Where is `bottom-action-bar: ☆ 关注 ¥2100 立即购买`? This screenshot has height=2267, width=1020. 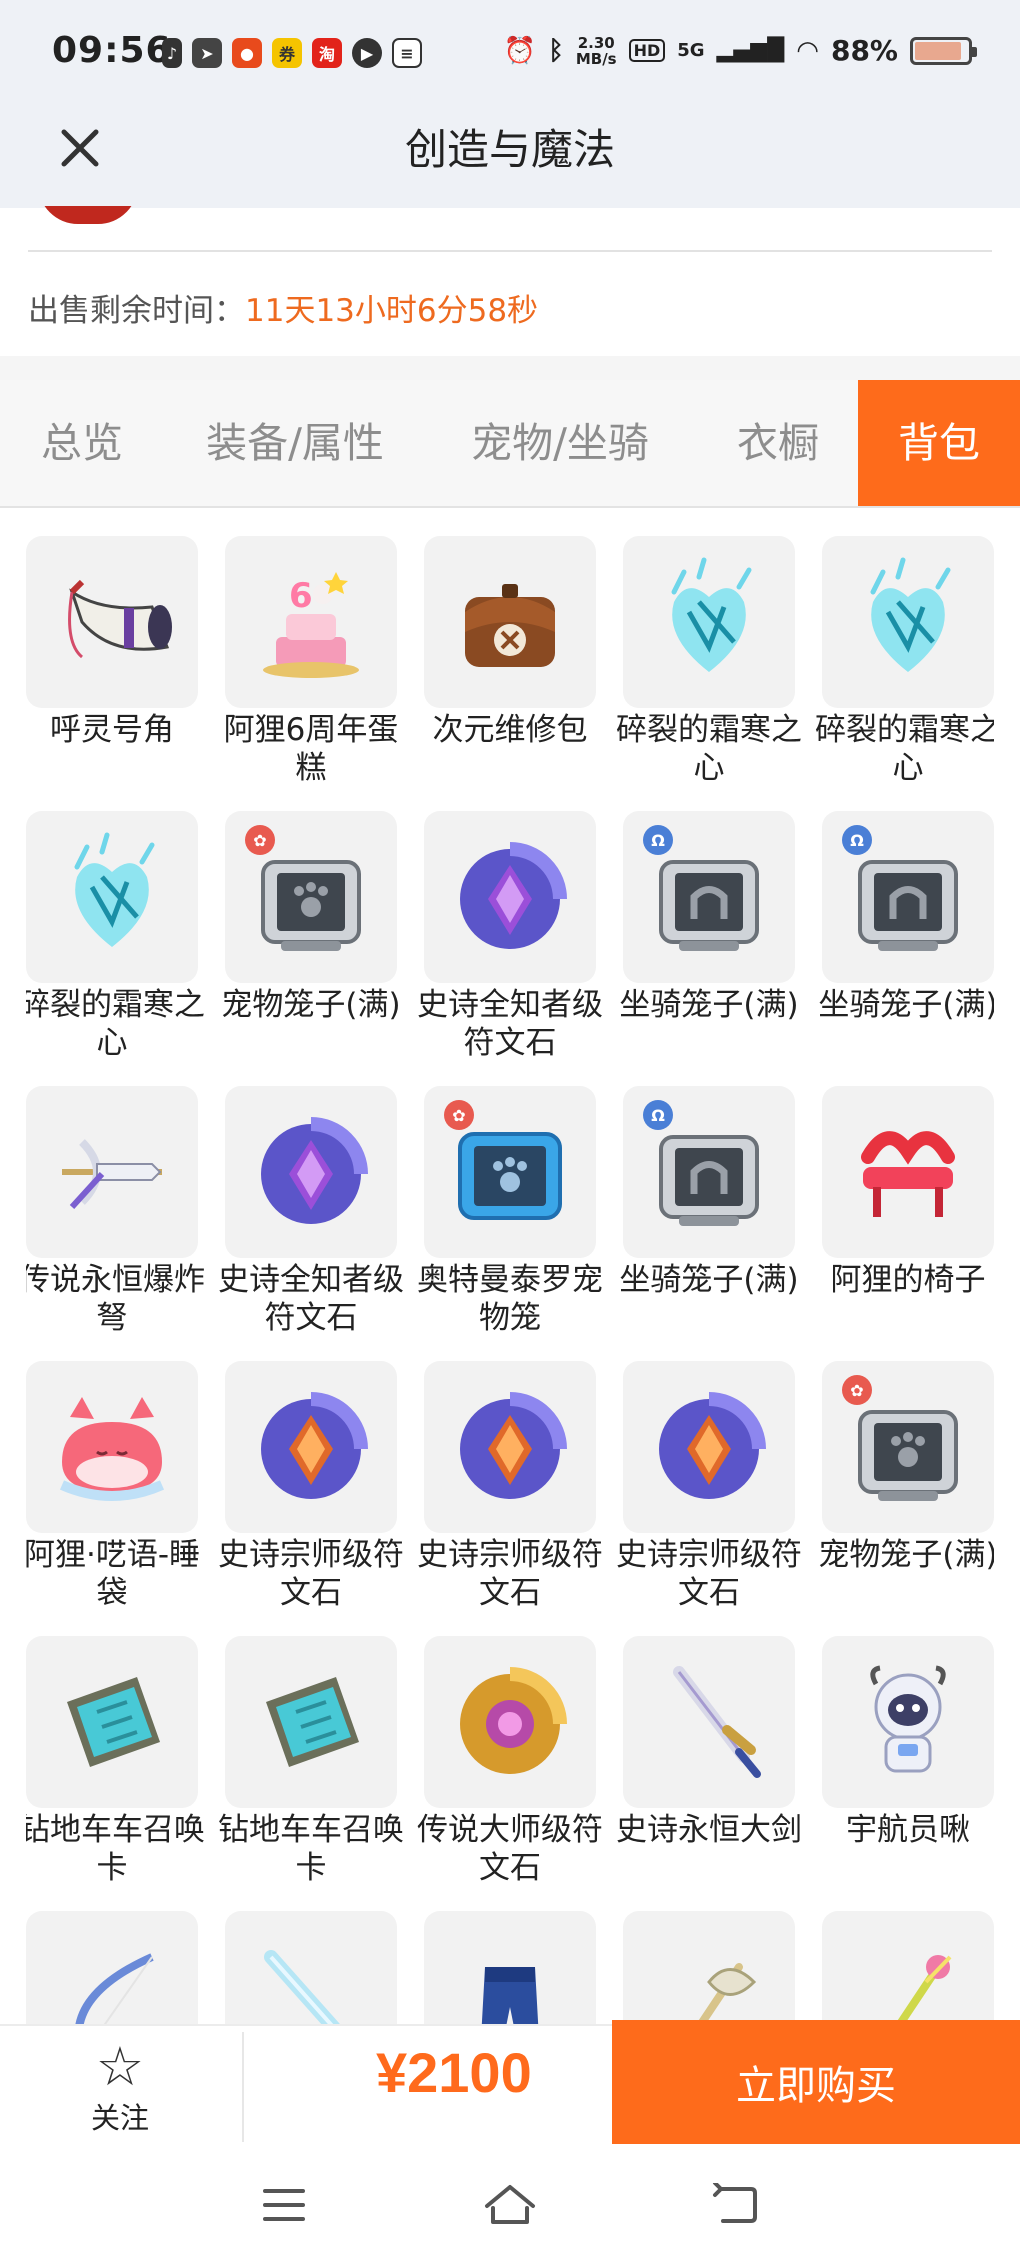 bottom-action-bar: ☆ 关注 ¥2100 立即购买 is located at coordinates (510, 2084).